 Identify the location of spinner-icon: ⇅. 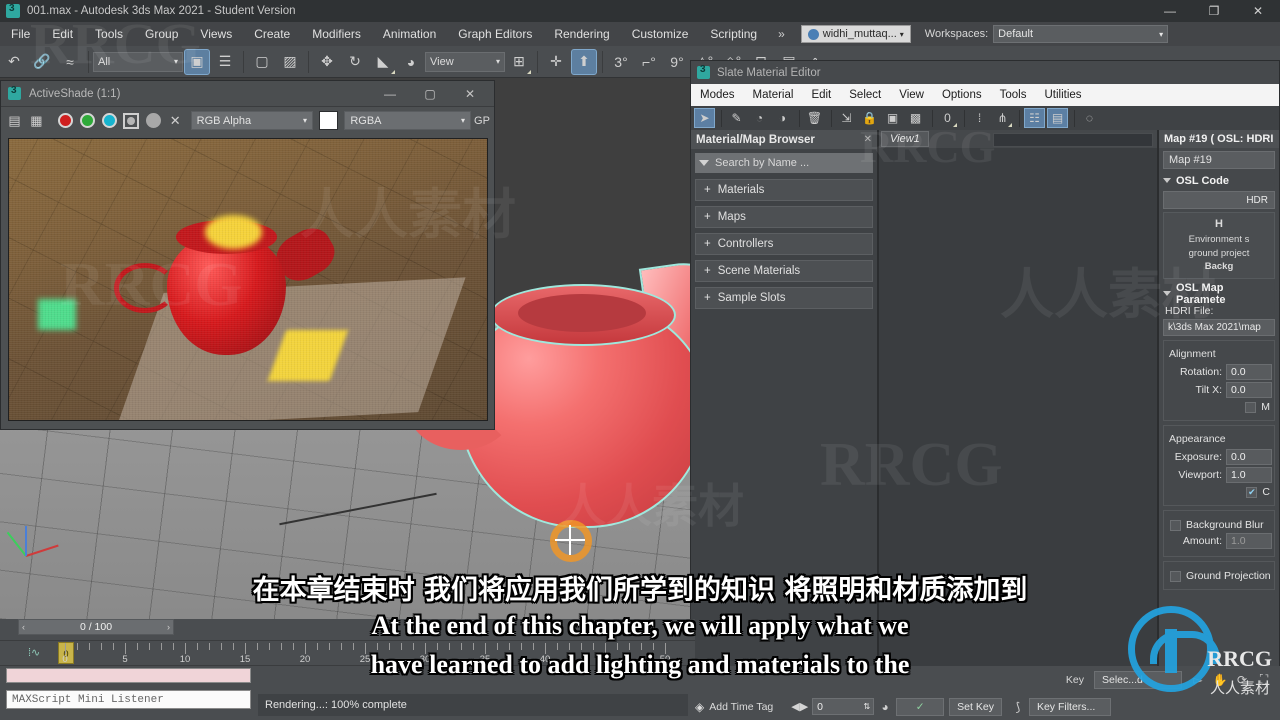
(866, 706).